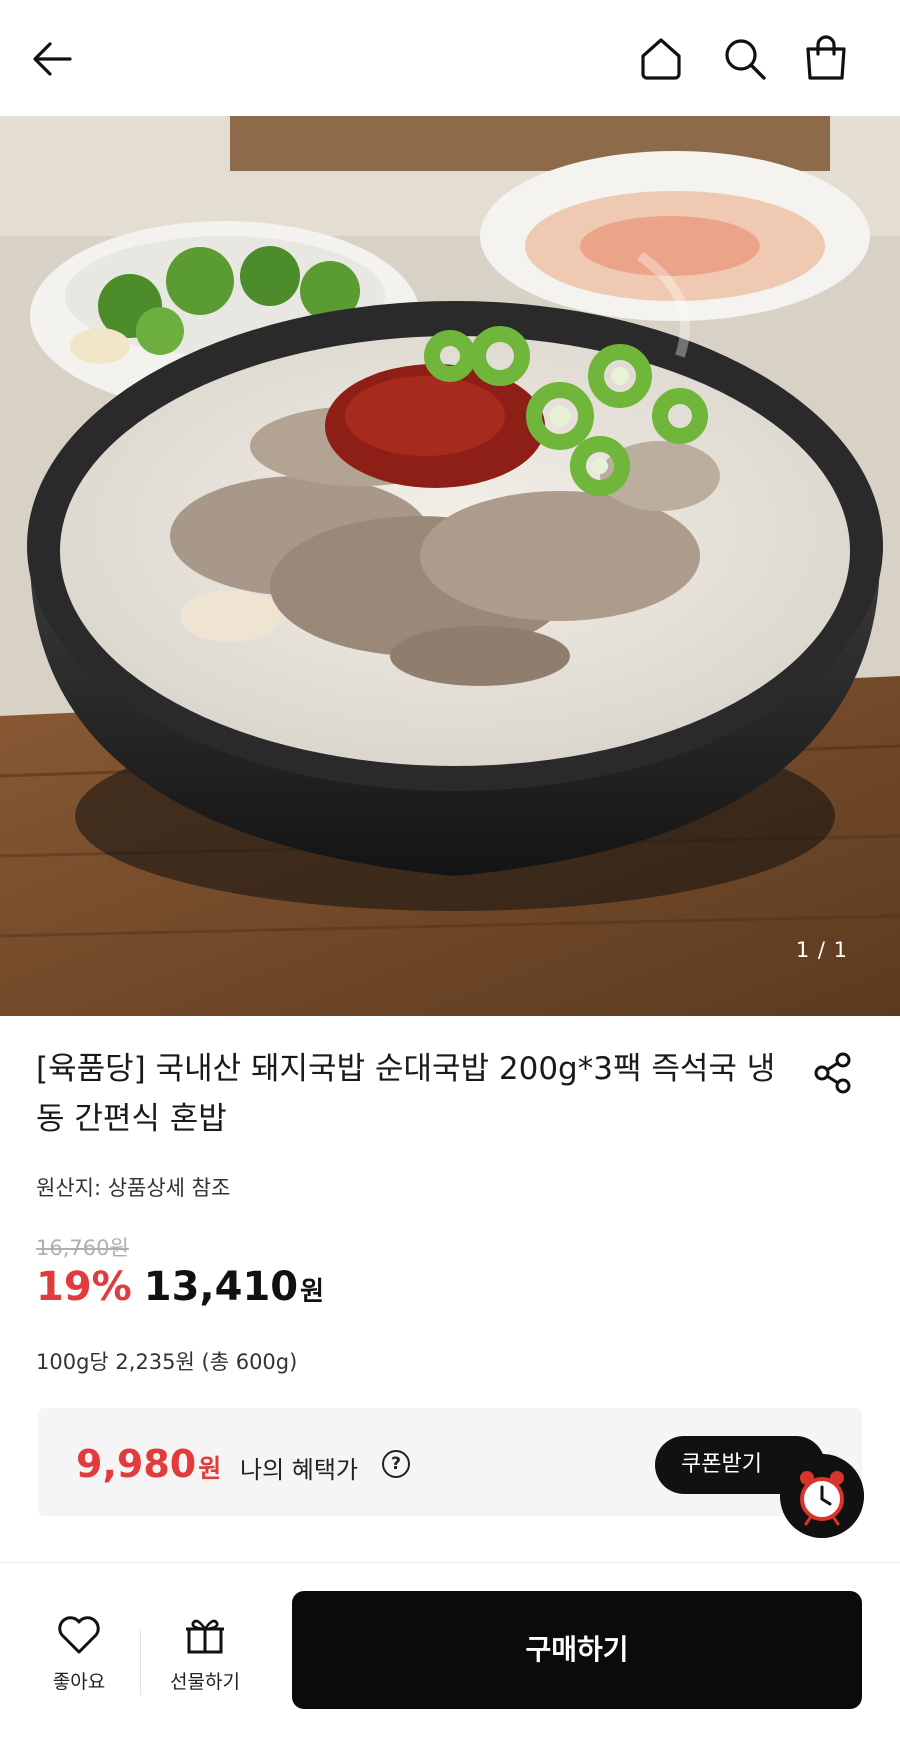 The height and width of the screenshot is (1738, 900). I want to click on benefit-price: 9,980 원, so click(148, 1464).